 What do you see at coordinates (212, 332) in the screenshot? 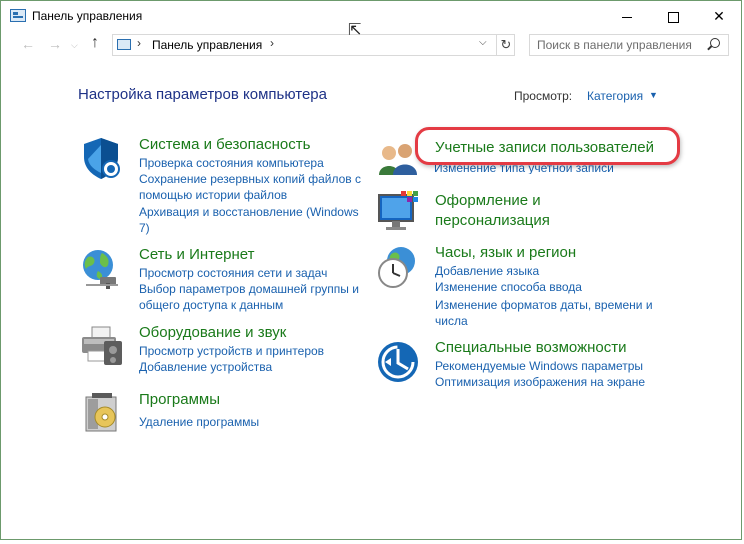
I see `category-hardware-sound-title: Оборудование и звук` at bounding box center [212, 332].